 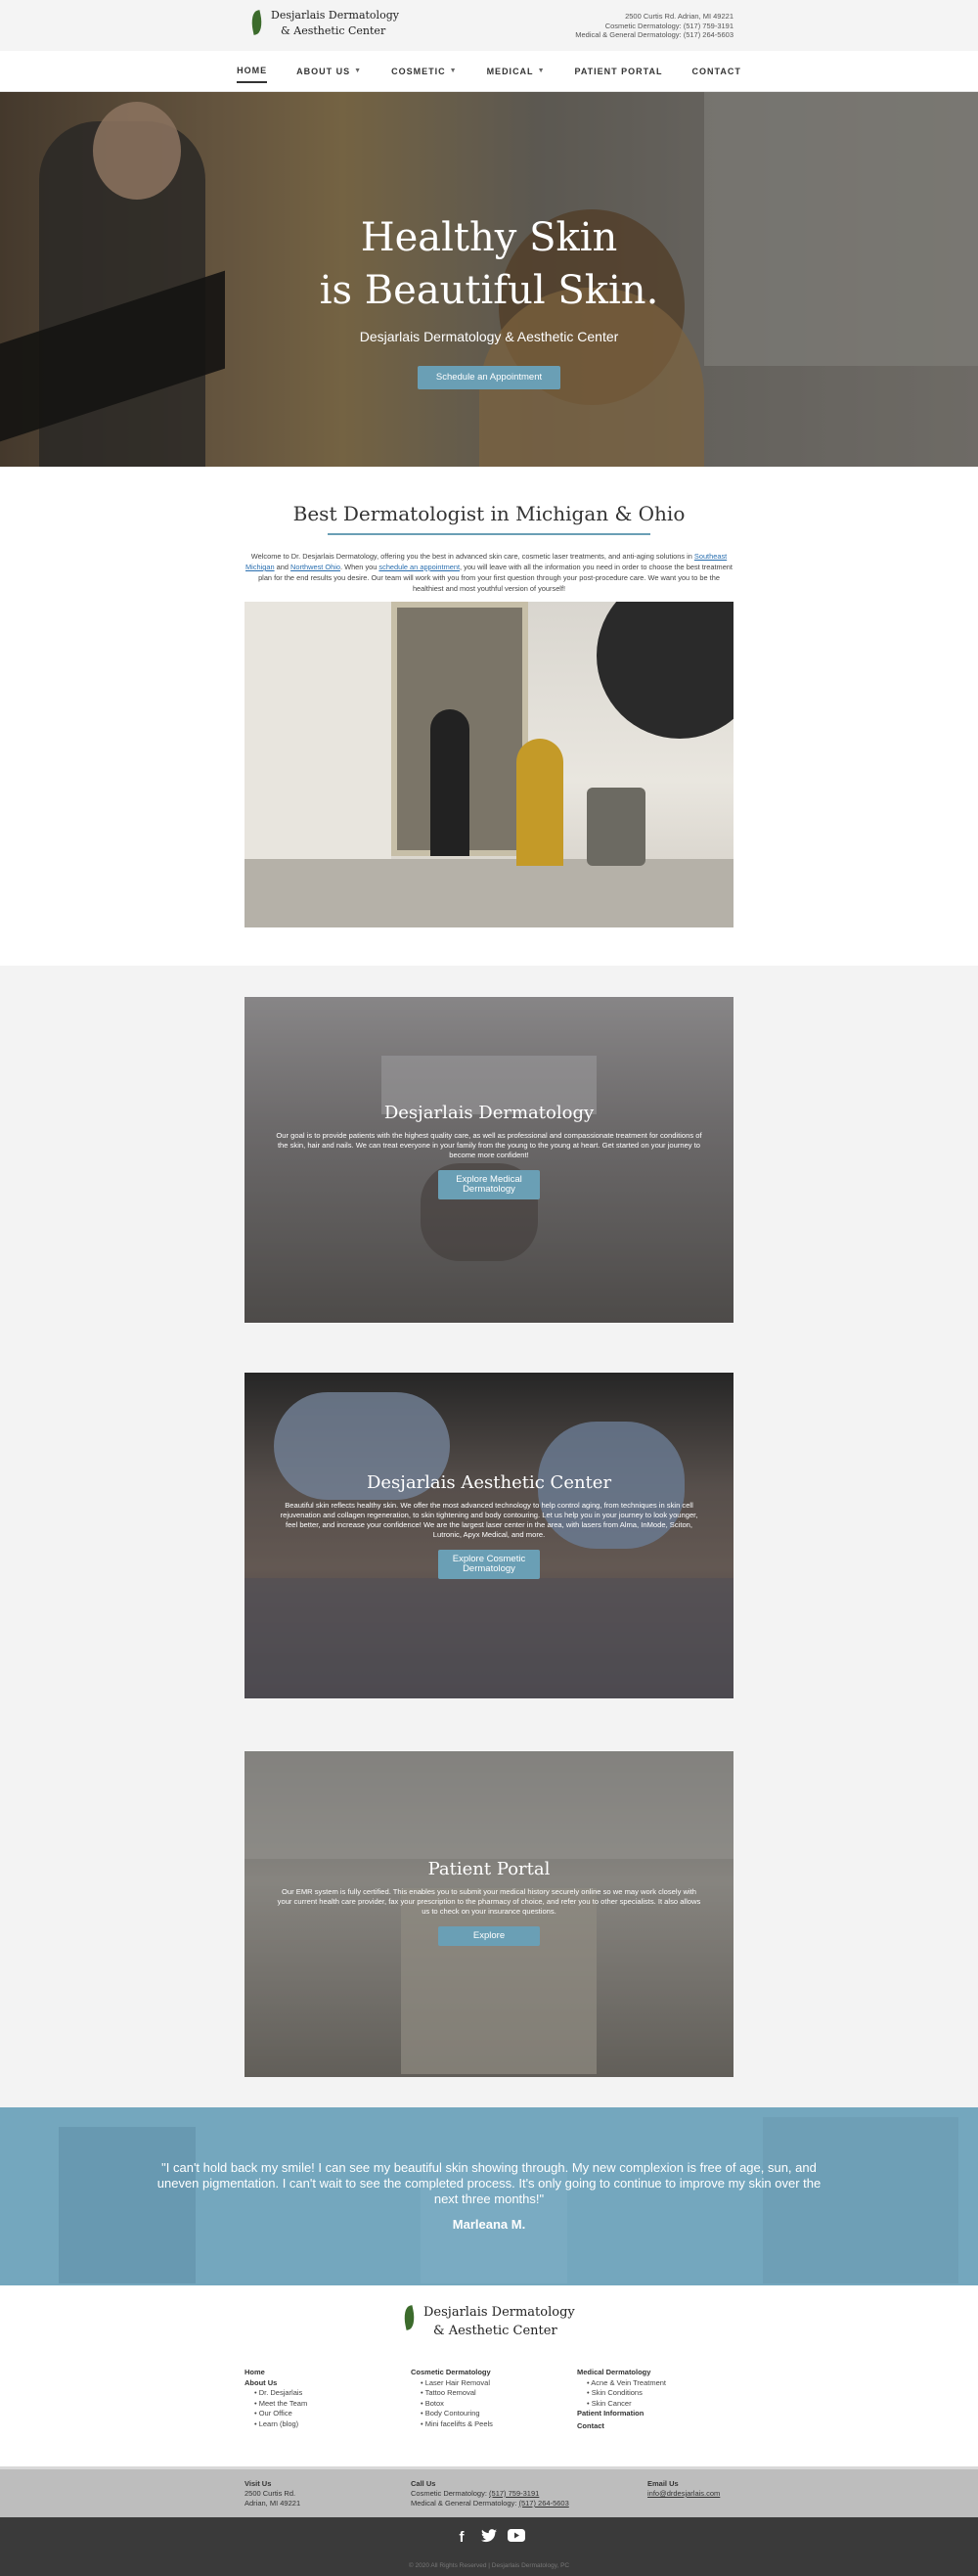 I want to click on explore-medical-button: Explore Medical Dermatology, so click(x=489, y=1184).